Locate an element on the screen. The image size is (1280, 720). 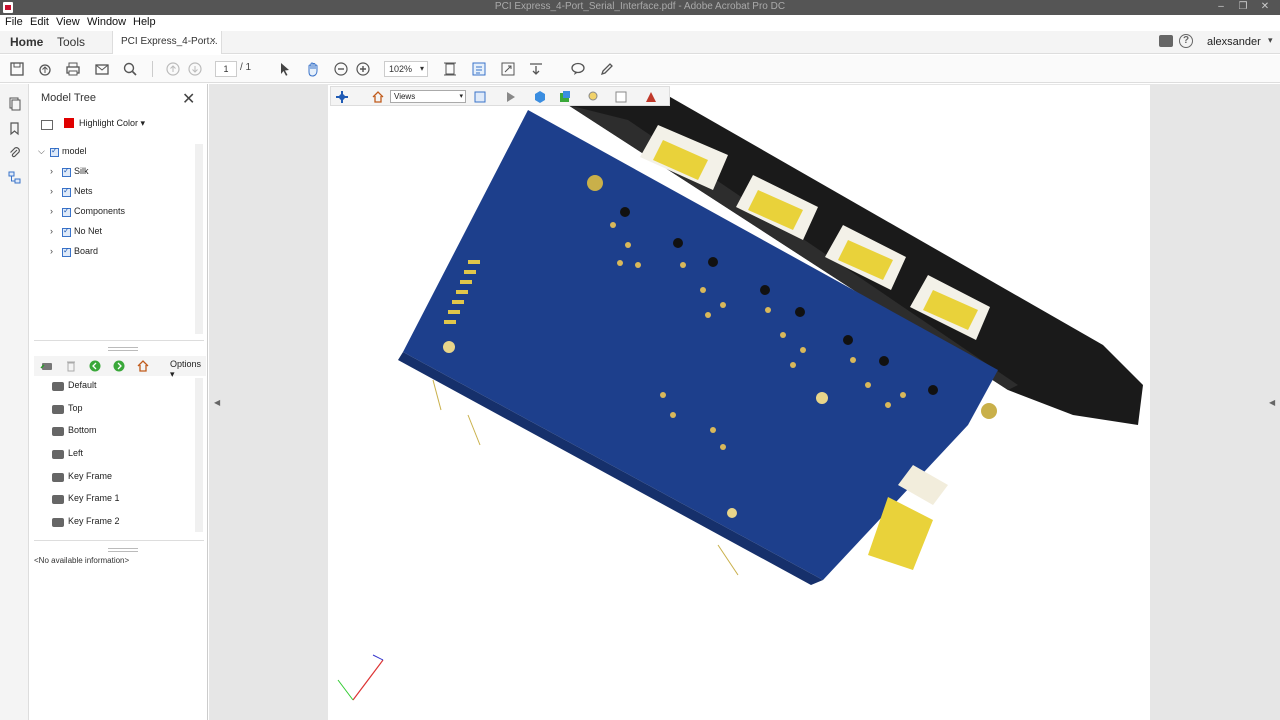
page-thumbnails-icon is located at coordinates (14, 103).